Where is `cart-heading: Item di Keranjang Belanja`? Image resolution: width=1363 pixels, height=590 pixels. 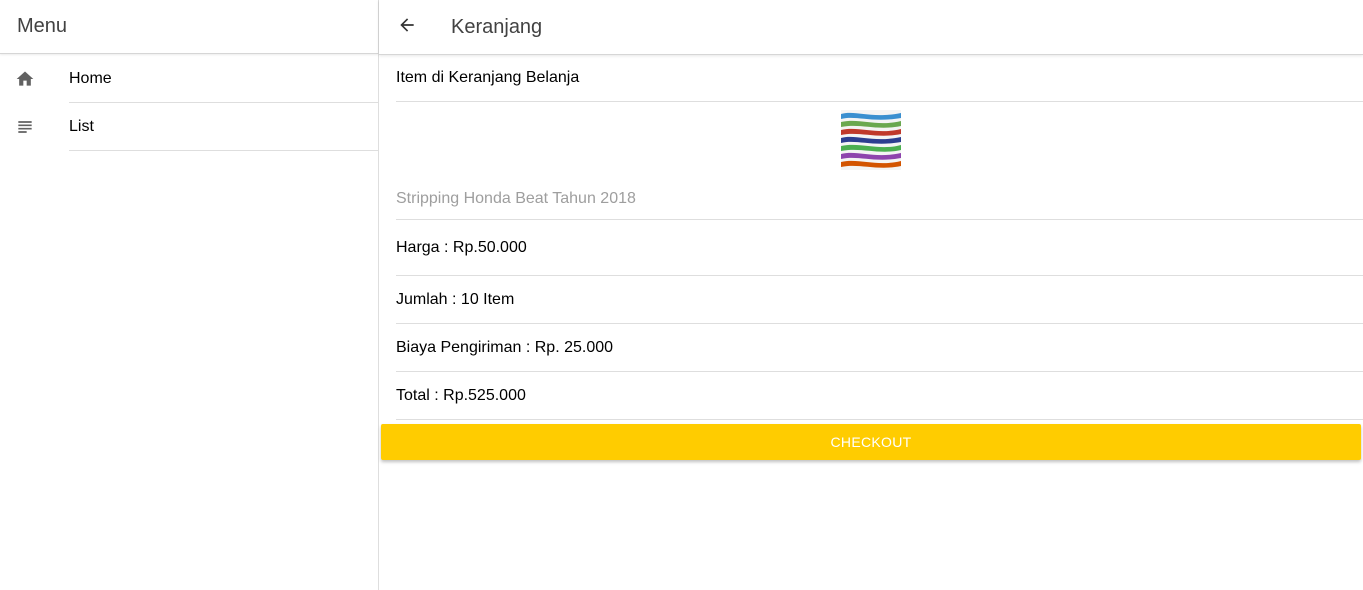
cart-heading: Item di Keranjang Belanja is located at coordinates (879, 78).